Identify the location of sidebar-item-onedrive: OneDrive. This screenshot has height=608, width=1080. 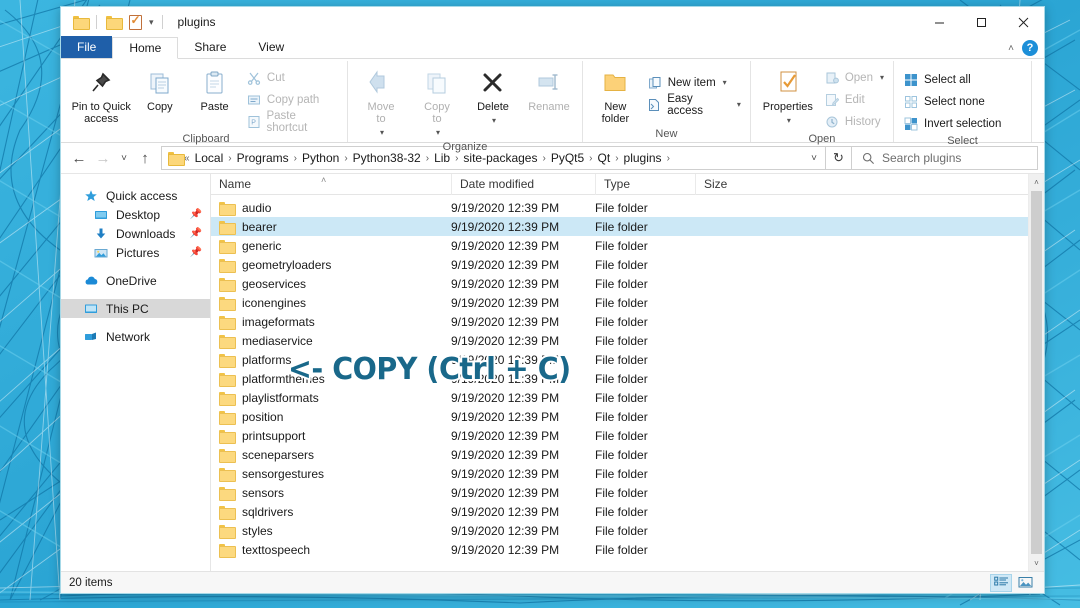
(135, 280).